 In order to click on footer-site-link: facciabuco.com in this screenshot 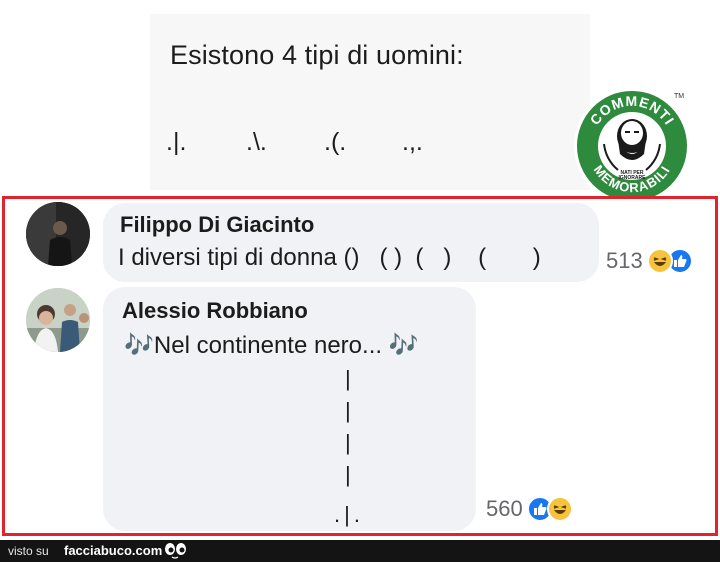, I will do `click(113, 550)`.